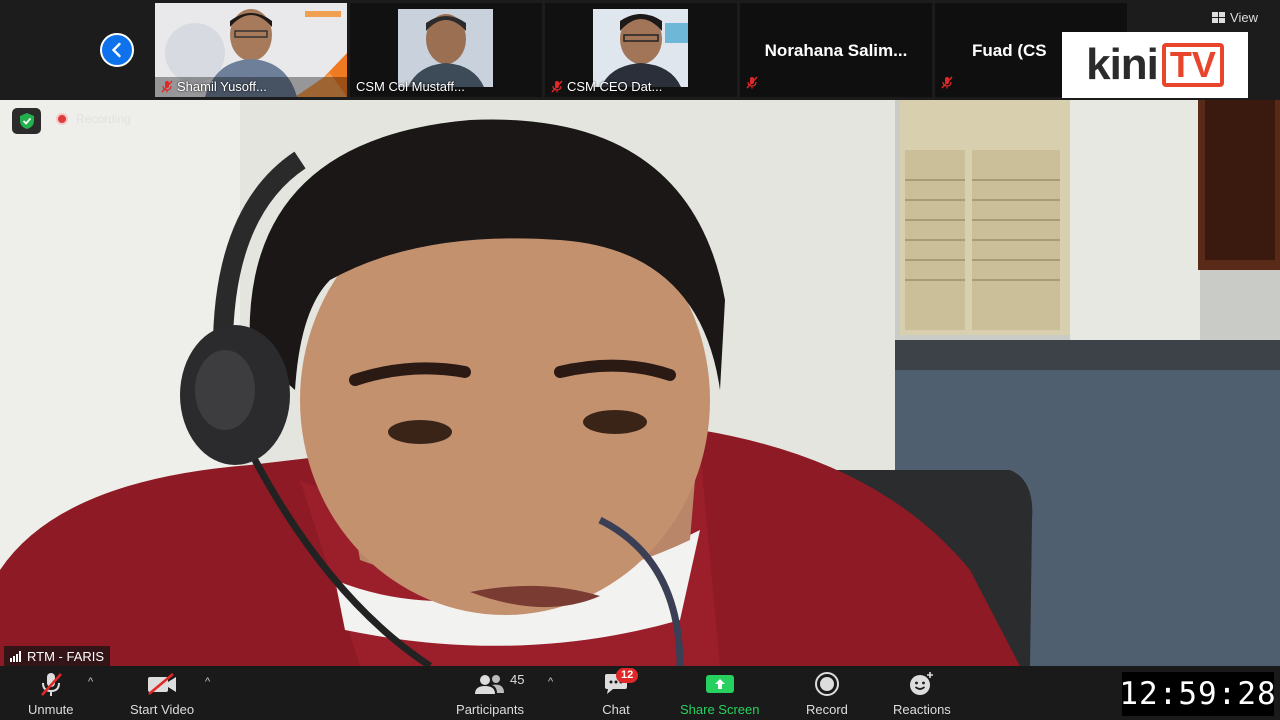 The height and width of the screenshot is (720, 1280). Describe the element at coordinates (627, 675) in the screenshot. I see `chat-unread-badge: 12` at that location.